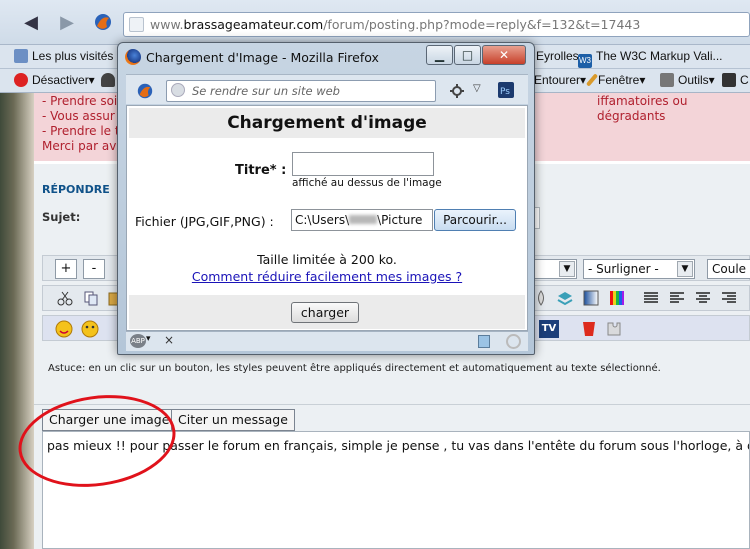 This screenshot has height=549, width=750. What do you see at coordinates (262, 57) in the screenshot?
I see `popup-window-title: Chargement d'Image - Mozilla Firefox` at bounding box center [262, 57].